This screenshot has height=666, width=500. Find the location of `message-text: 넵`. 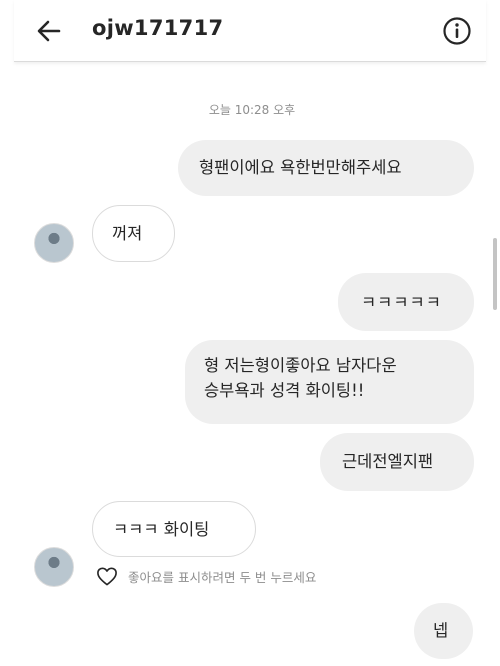

message-text: 넵 is located at coordinates (441, 630).